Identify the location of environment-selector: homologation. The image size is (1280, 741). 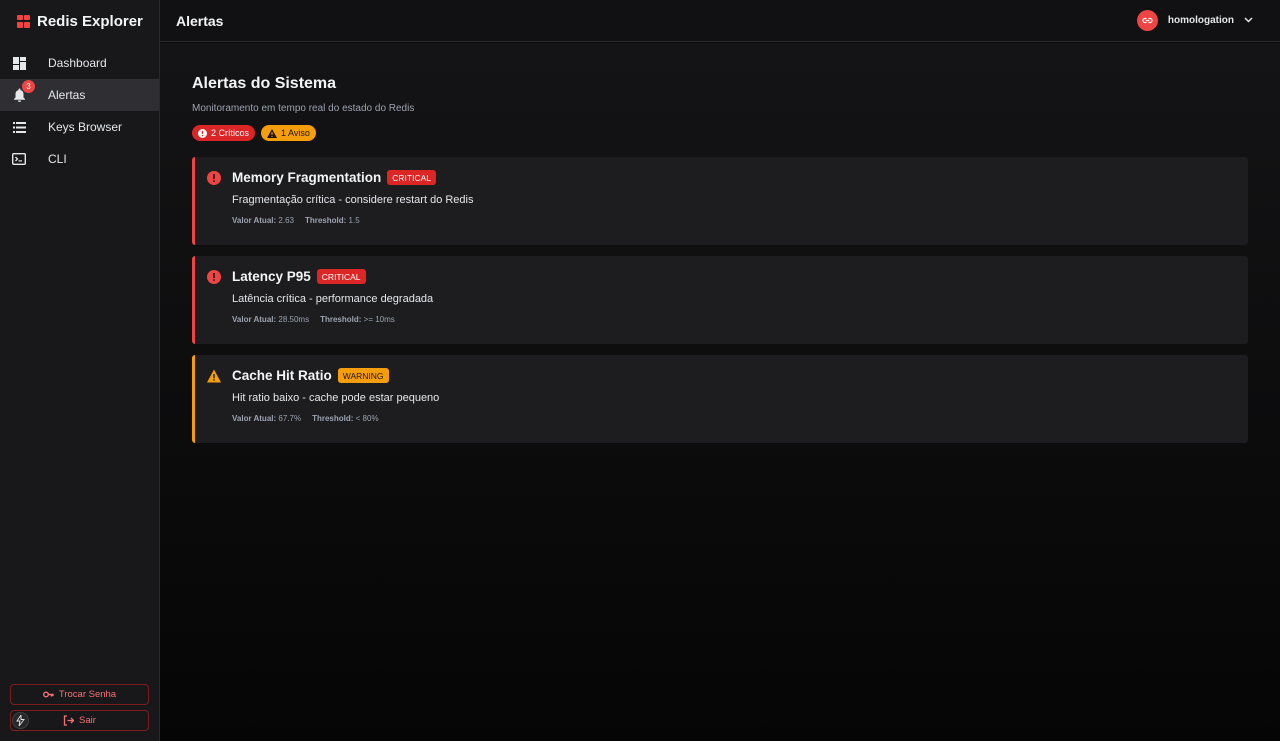
(1194, 20).